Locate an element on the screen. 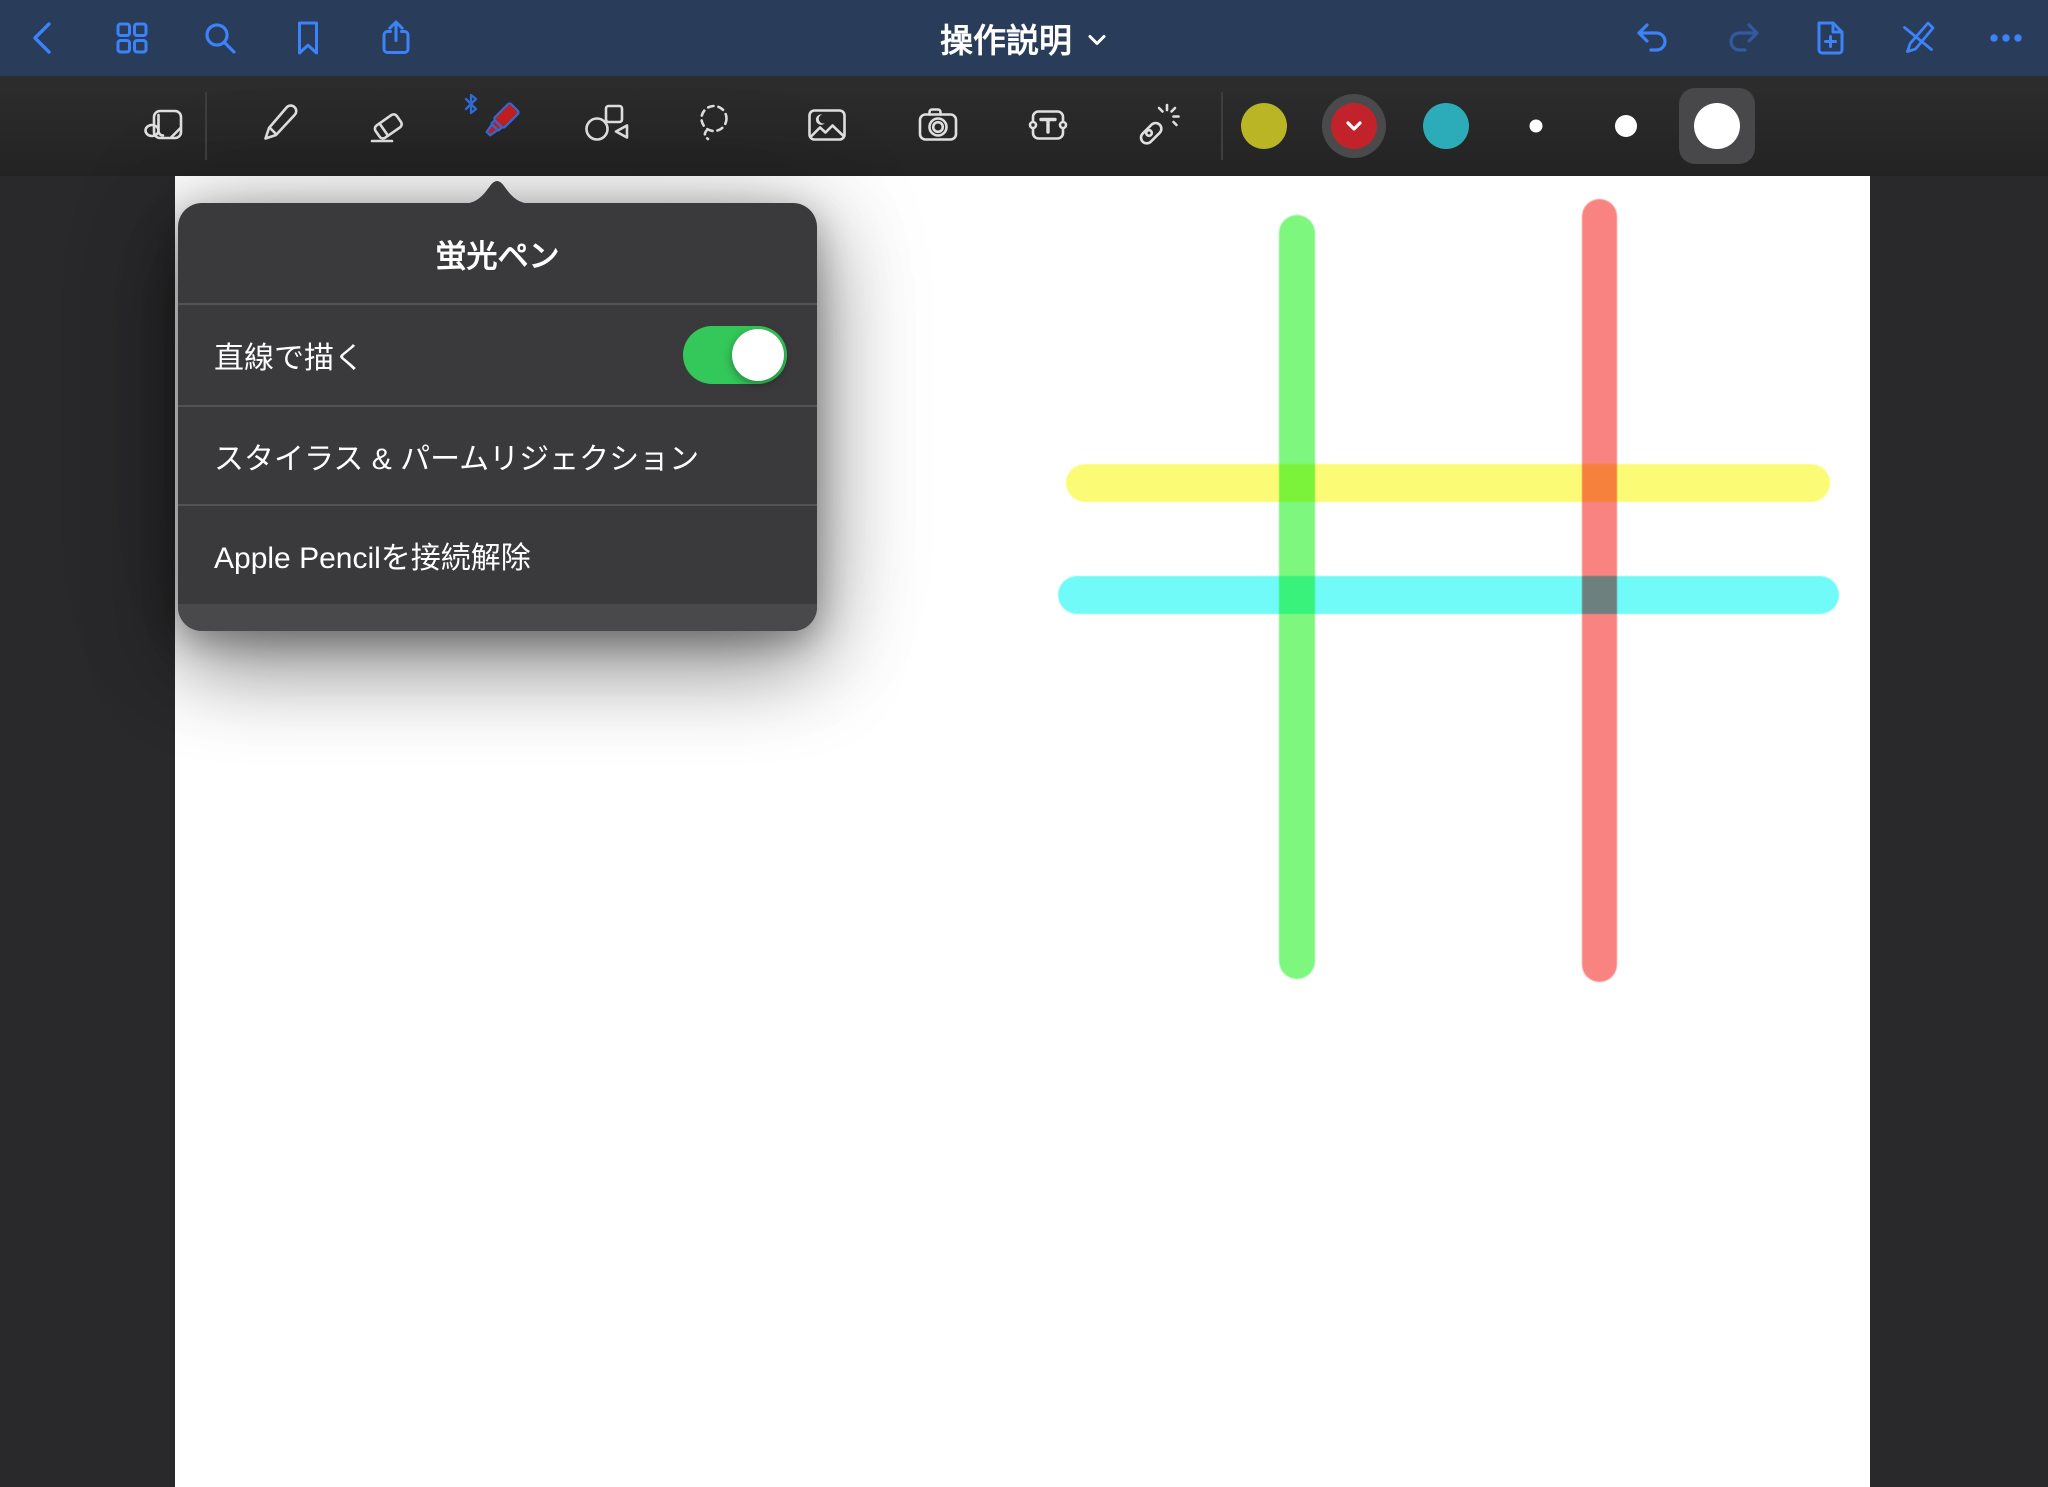  add-page-button is located at coordinates (1830, 38).